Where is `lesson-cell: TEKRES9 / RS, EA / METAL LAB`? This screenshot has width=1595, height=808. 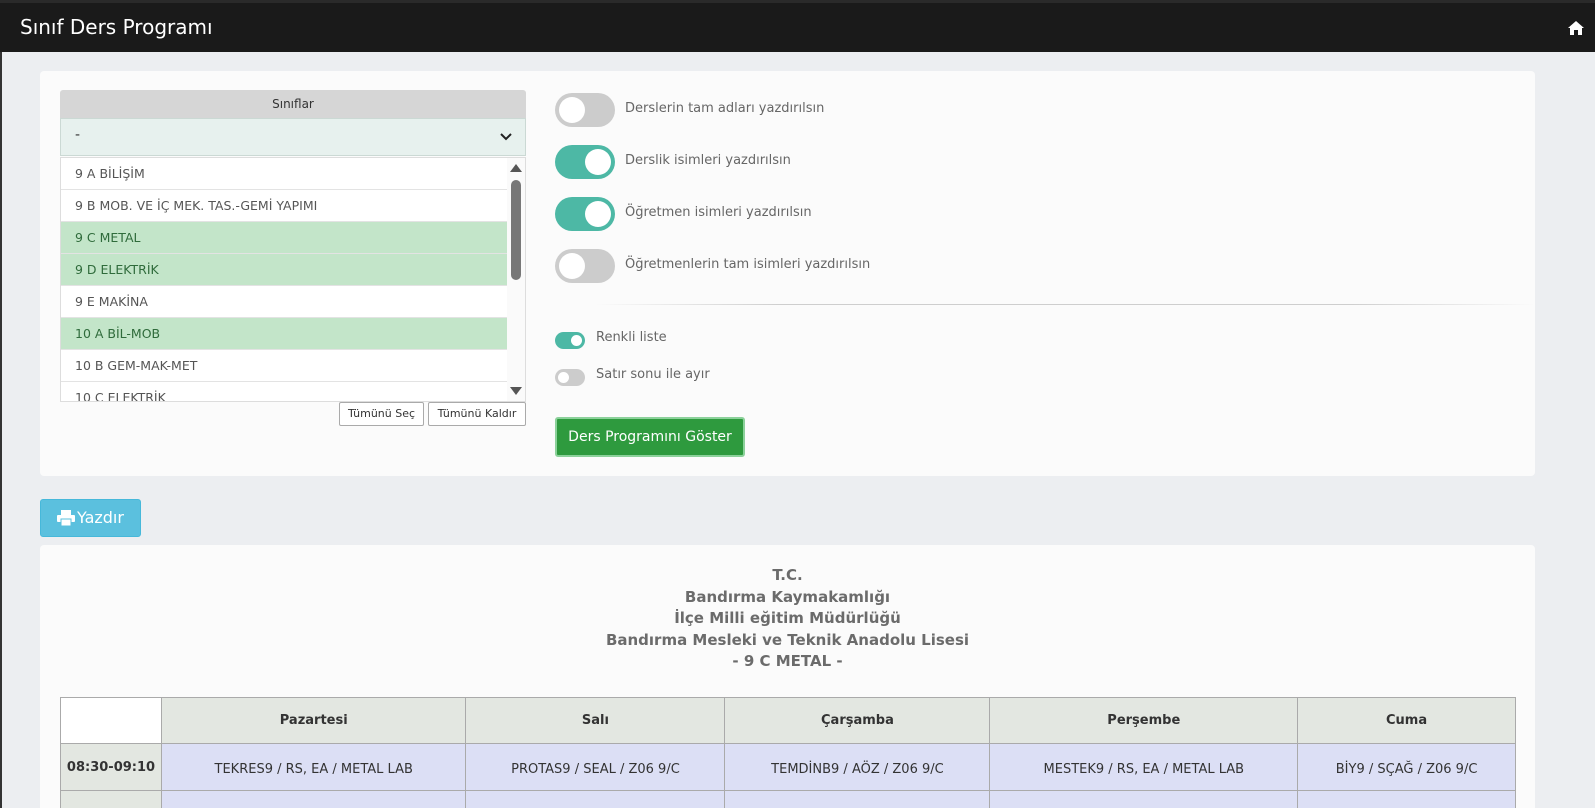
lesson-cell: TEKRES9 / RS, EA / METAL LAB is located at coordinates (313, 767).